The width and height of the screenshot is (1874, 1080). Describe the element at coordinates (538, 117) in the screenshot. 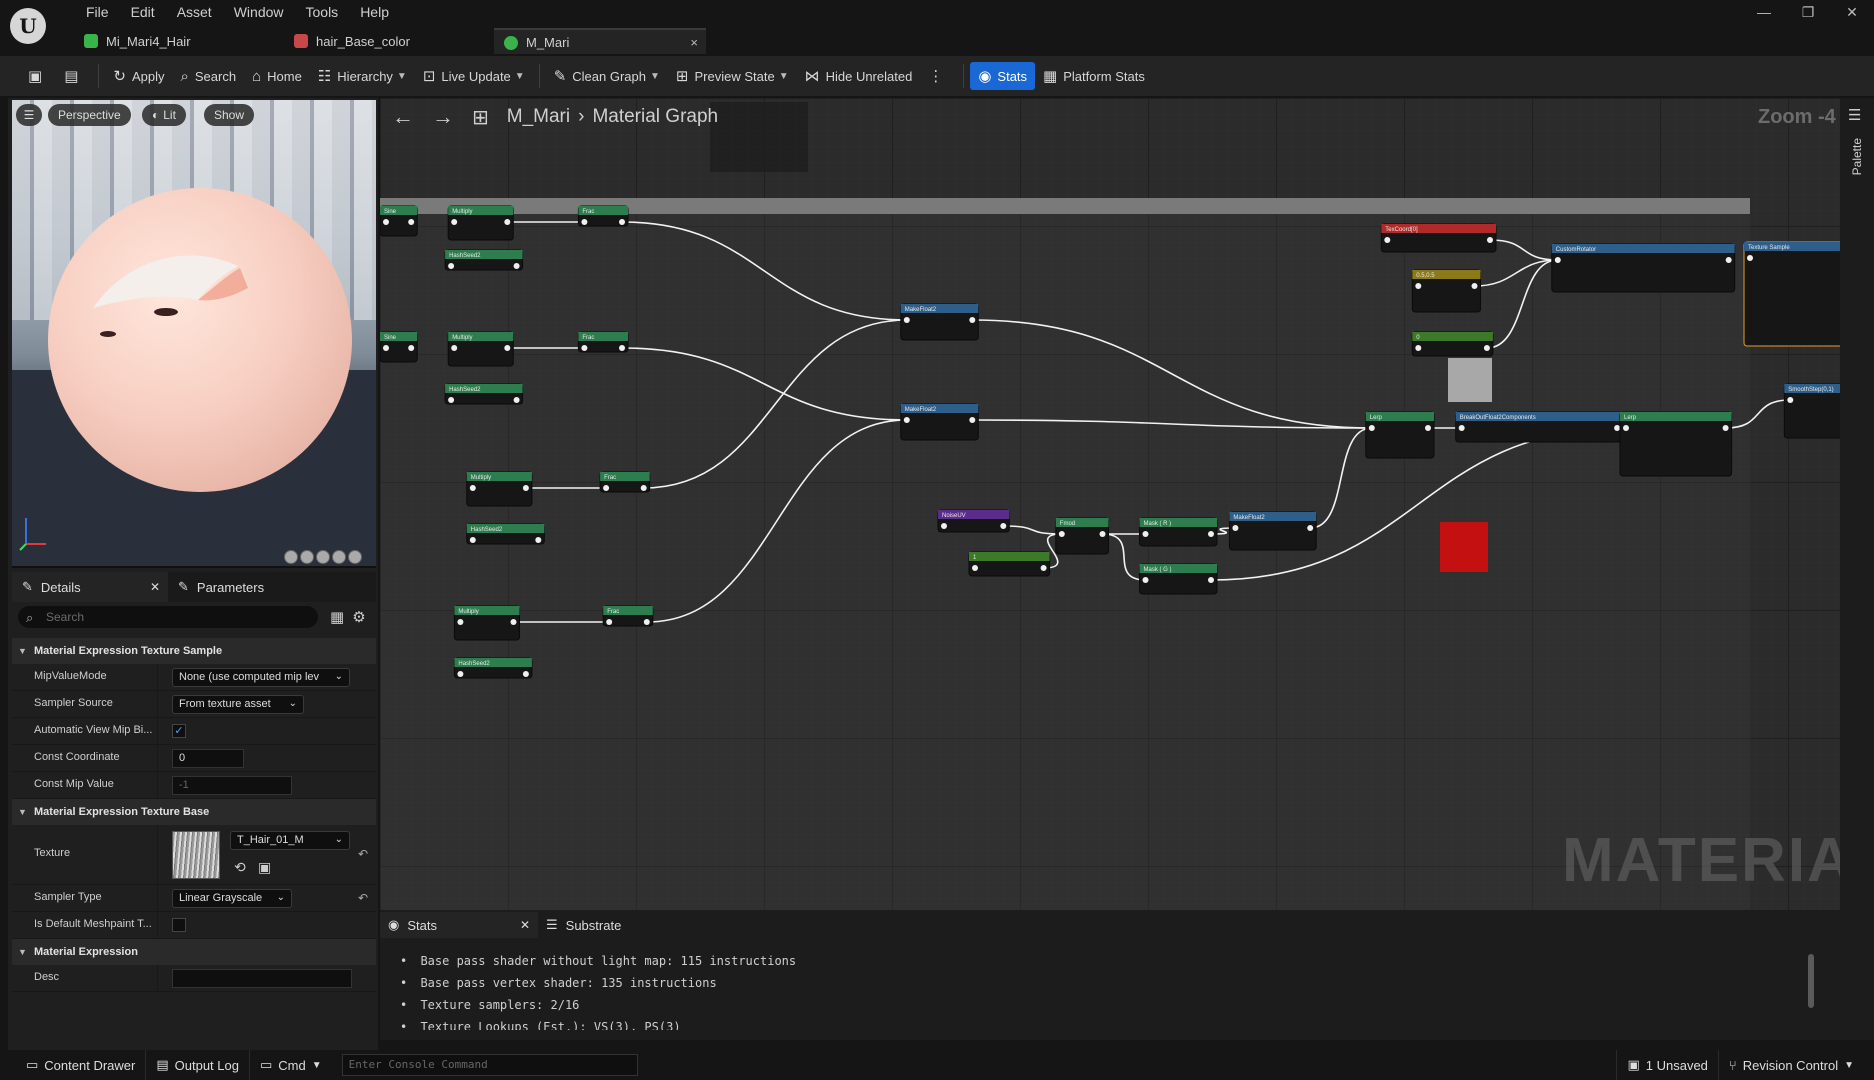

I see `breadcrumb-root: M_Mari` at that location.